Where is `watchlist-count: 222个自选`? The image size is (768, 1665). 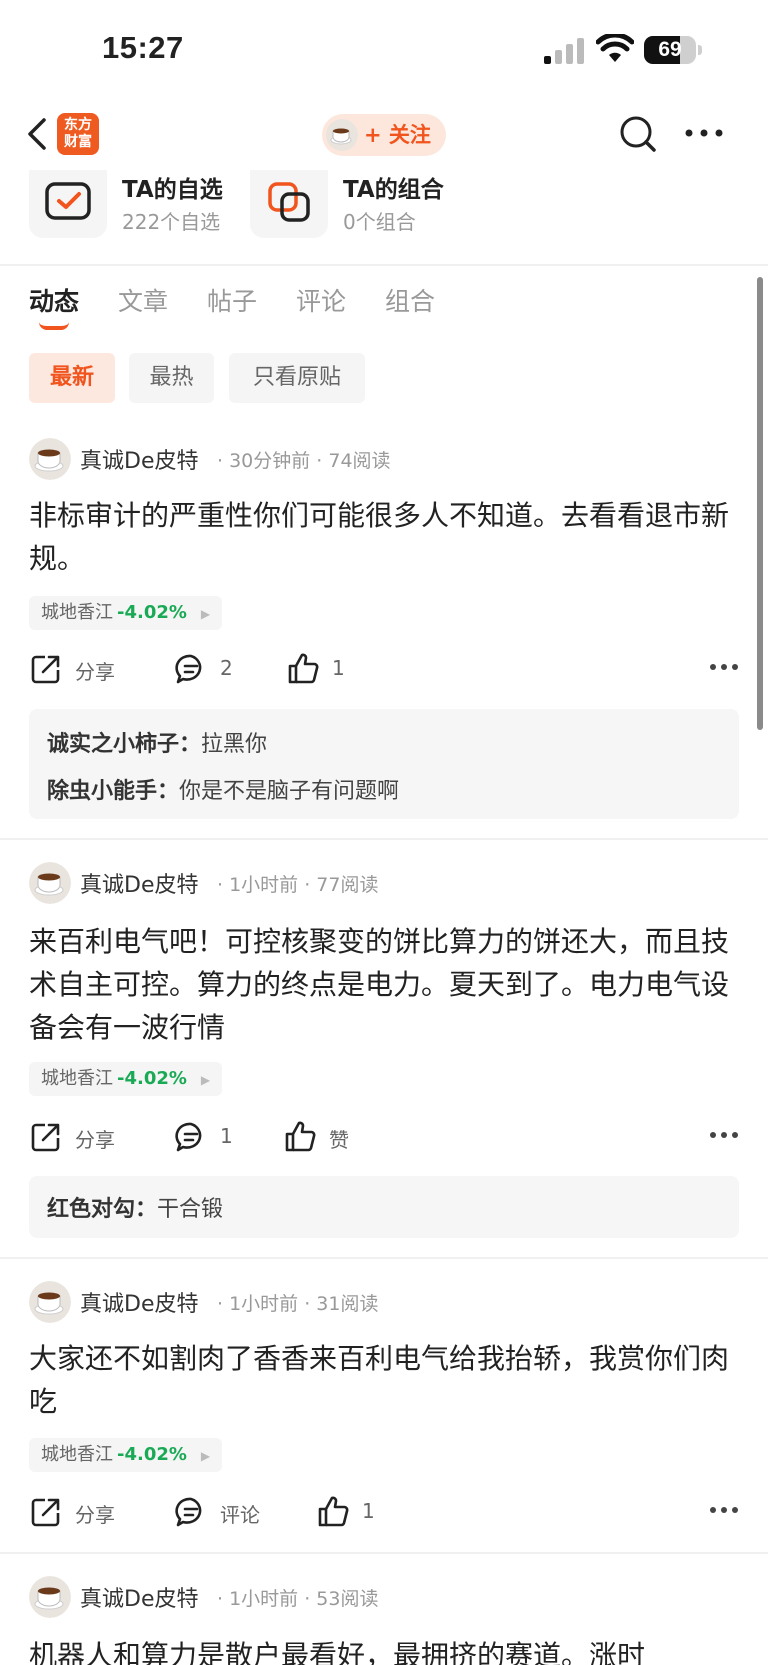 watchlist-count: 222个自选 is located at coordinates (171, 222).